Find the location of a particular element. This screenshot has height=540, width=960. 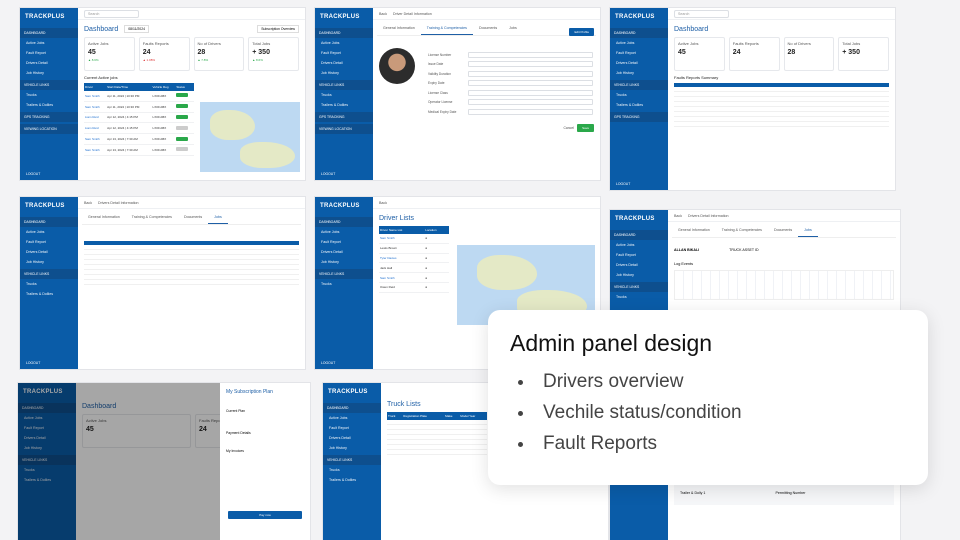

table-row: Tyler Davies ● is located at coordinates (414, 258).